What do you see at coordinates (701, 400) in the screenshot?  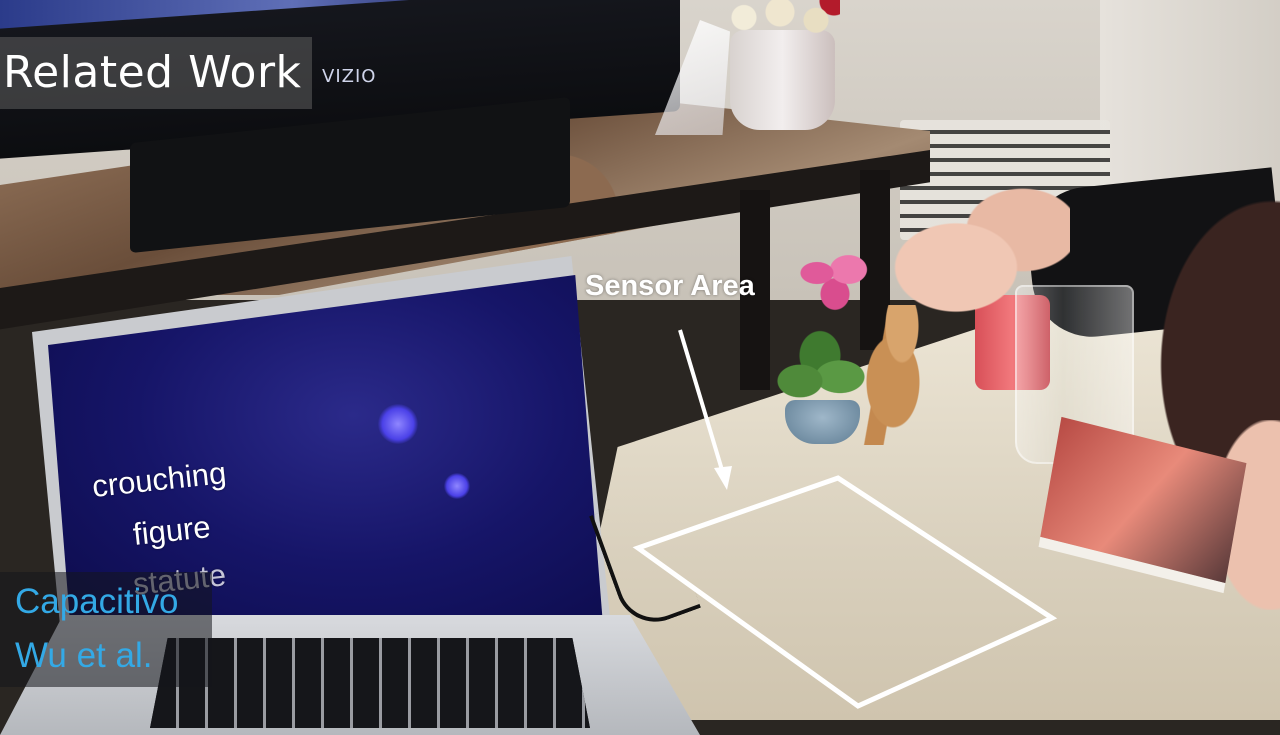 I see `annotation-arrow-line` at bounding box center [701, 400].